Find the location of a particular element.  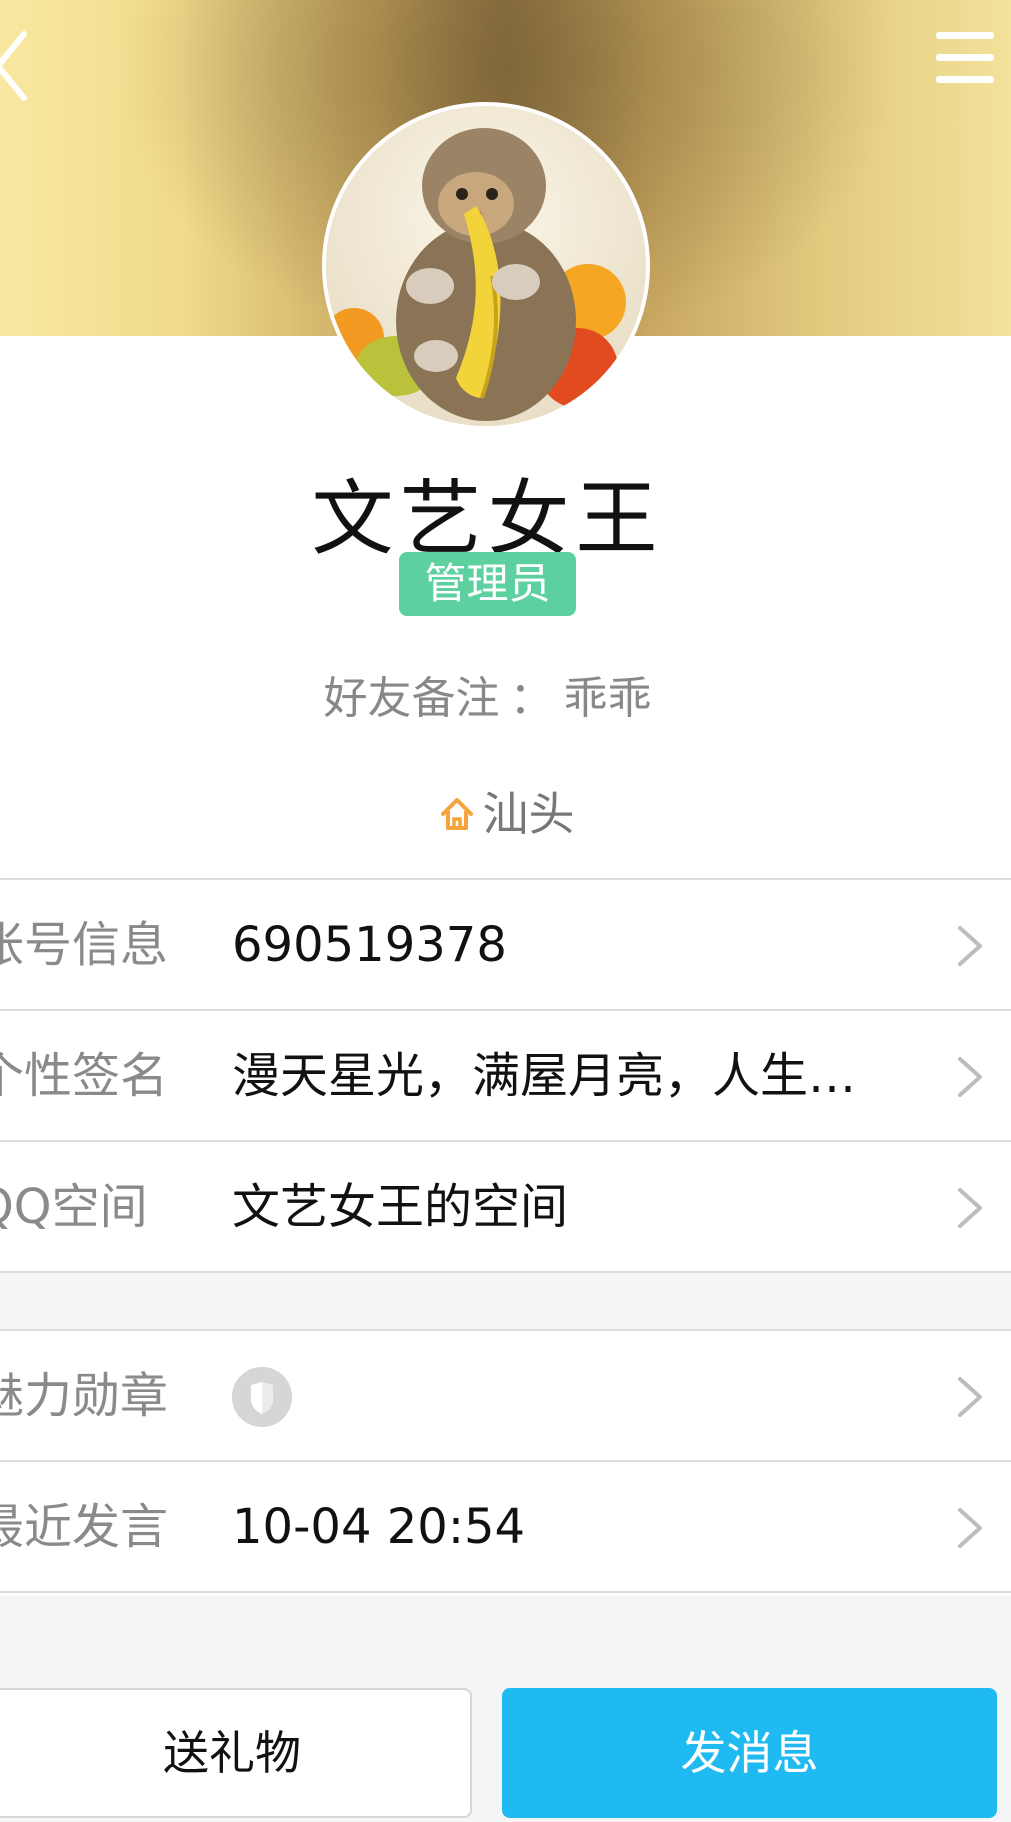

back-button is located at coordinates (17, 62).